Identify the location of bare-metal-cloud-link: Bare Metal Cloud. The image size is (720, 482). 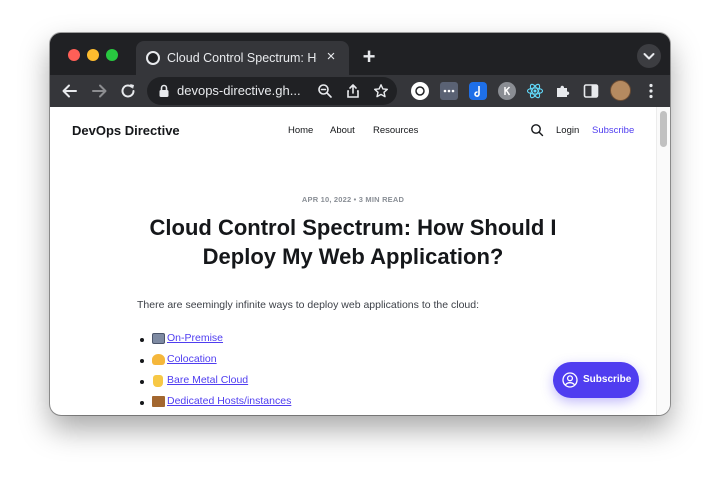
(207, 380).